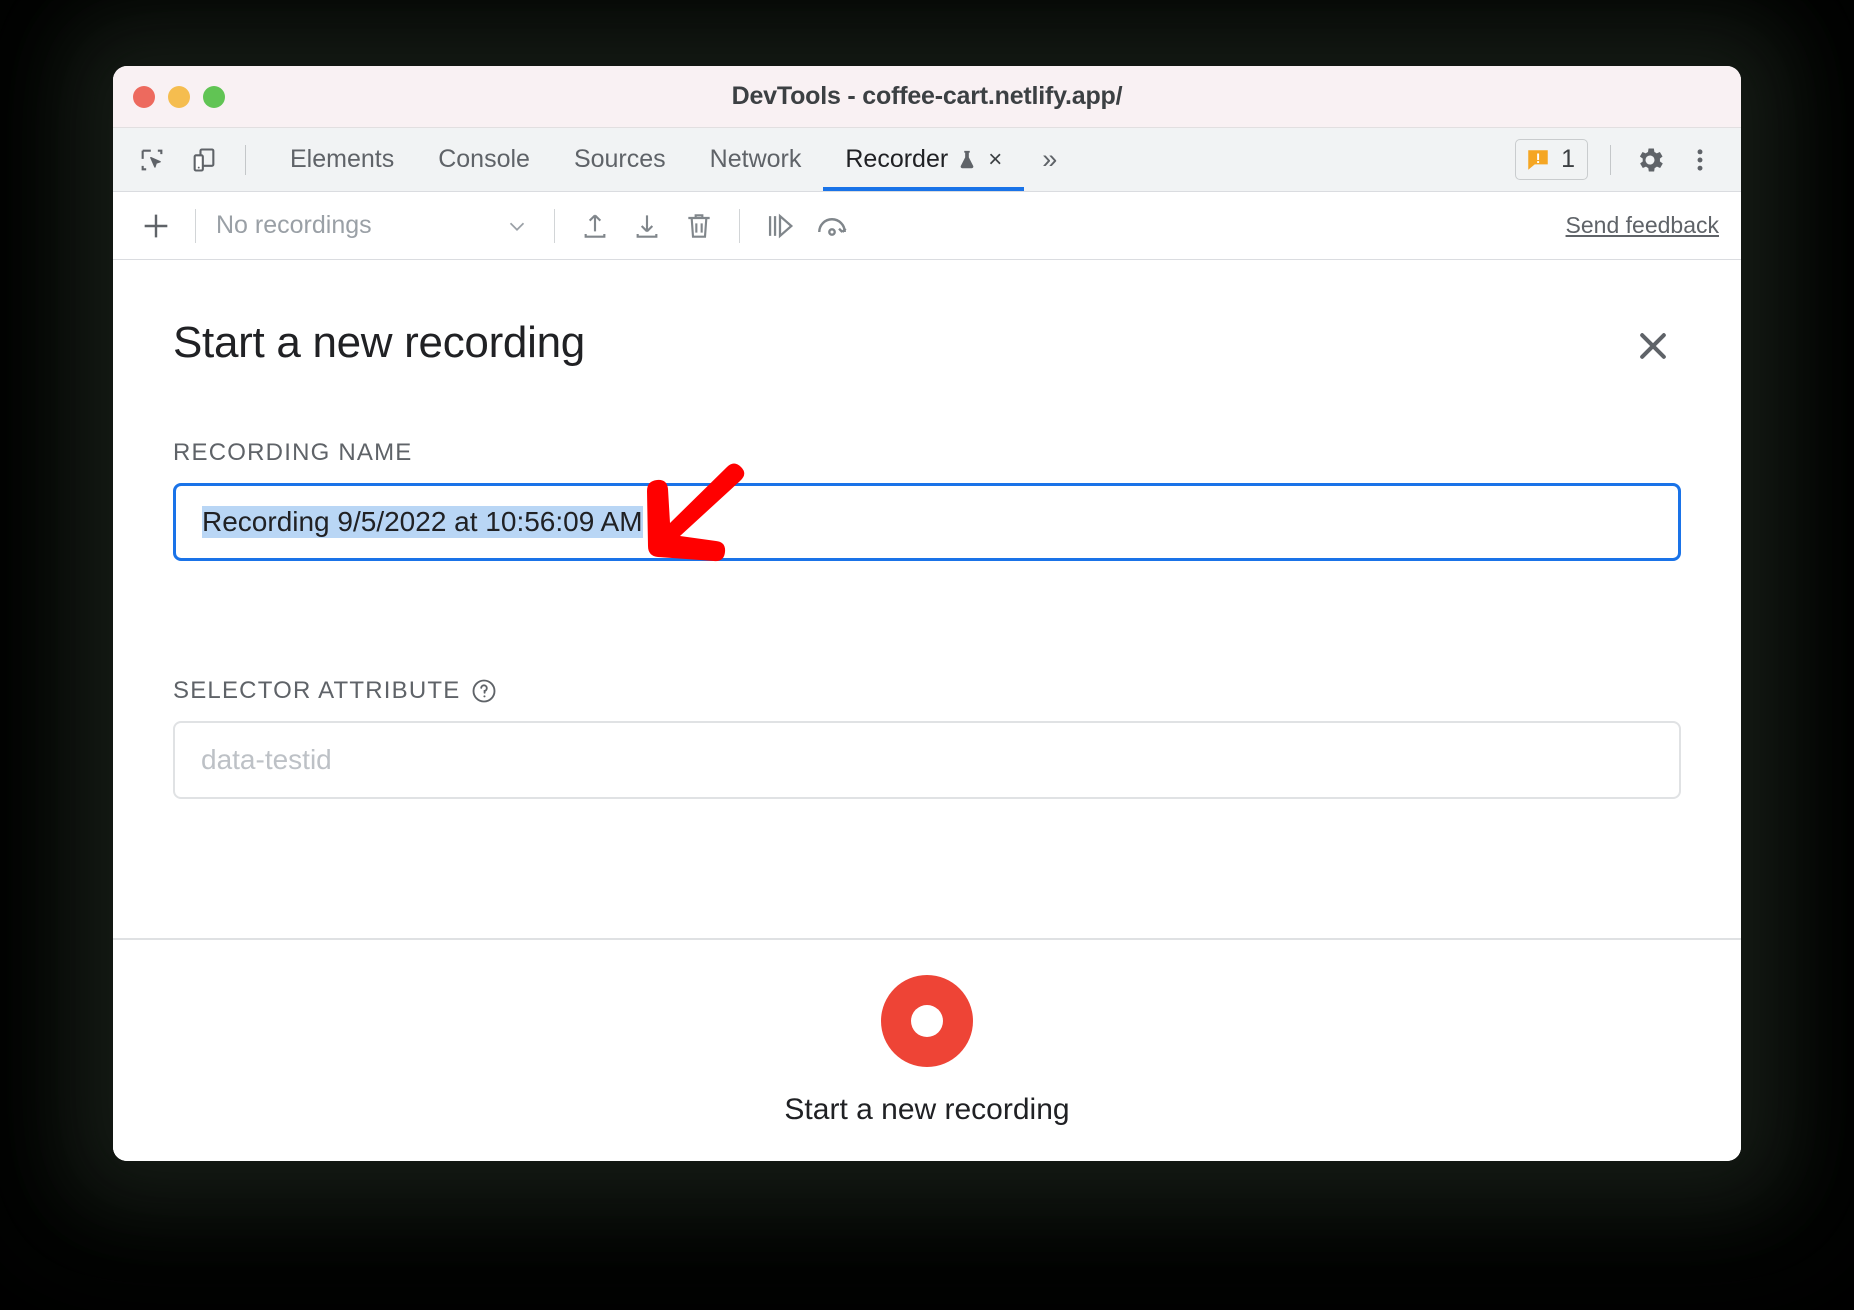 This screenshot has width=1854, height=1310. What do you see at coordinates (1700, 160) in the screenshot?
I see `more-vert-icon` at bounding box center [1700, 160].